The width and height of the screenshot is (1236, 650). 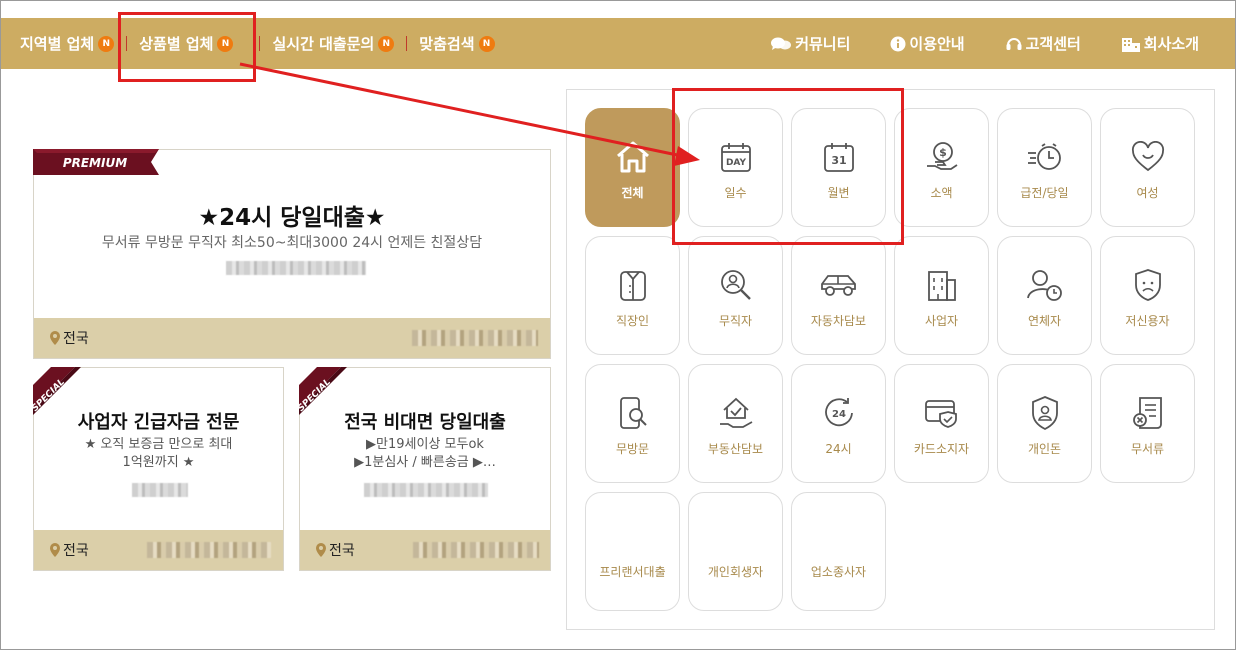 What do you see at coordinates (838, 321) in the screenshot?
I see `category-label: 자동차담보` at bounding box center [838, 321].